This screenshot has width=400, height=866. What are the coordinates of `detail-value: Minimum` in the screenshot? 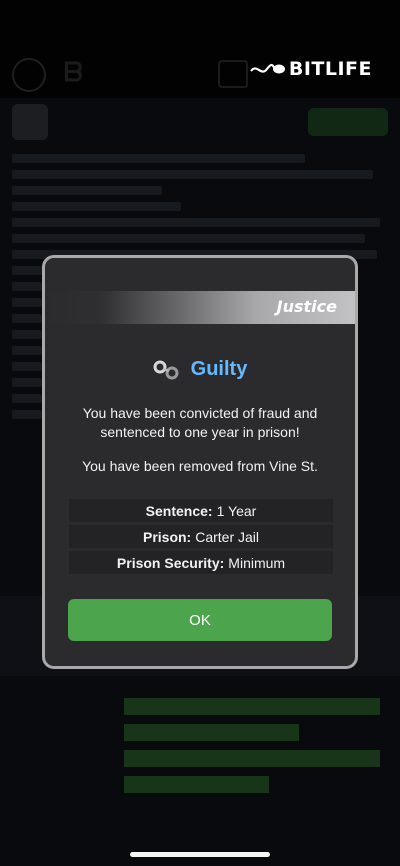 It's located at (257, 562).